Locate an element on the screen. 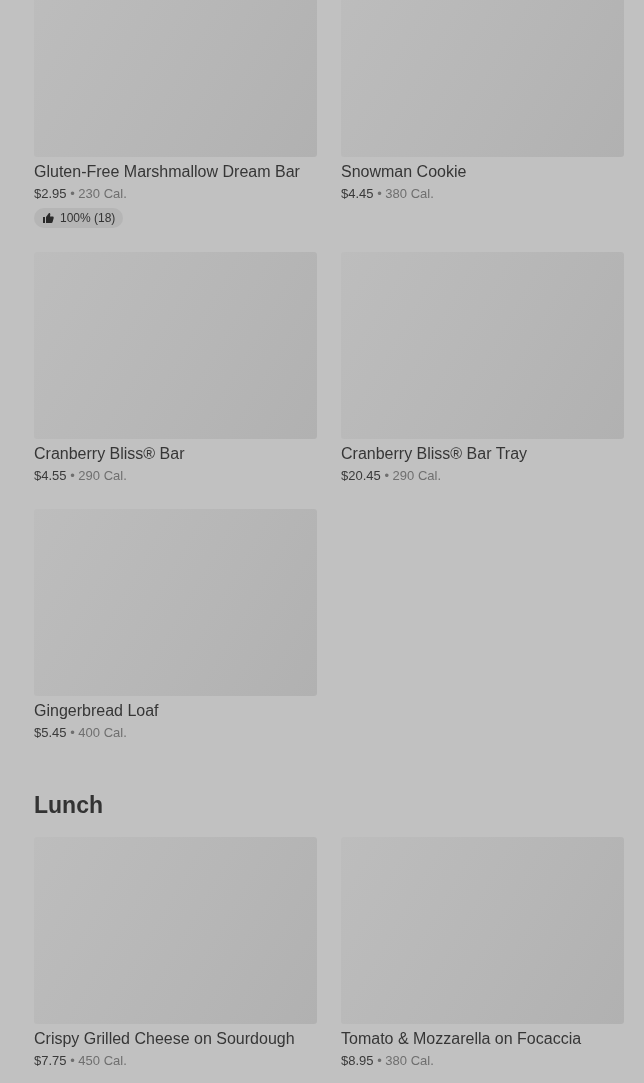 This screenshot has height=1083, width=644. item-calories: 450 Cal. is located at coordinates (102, 1060).